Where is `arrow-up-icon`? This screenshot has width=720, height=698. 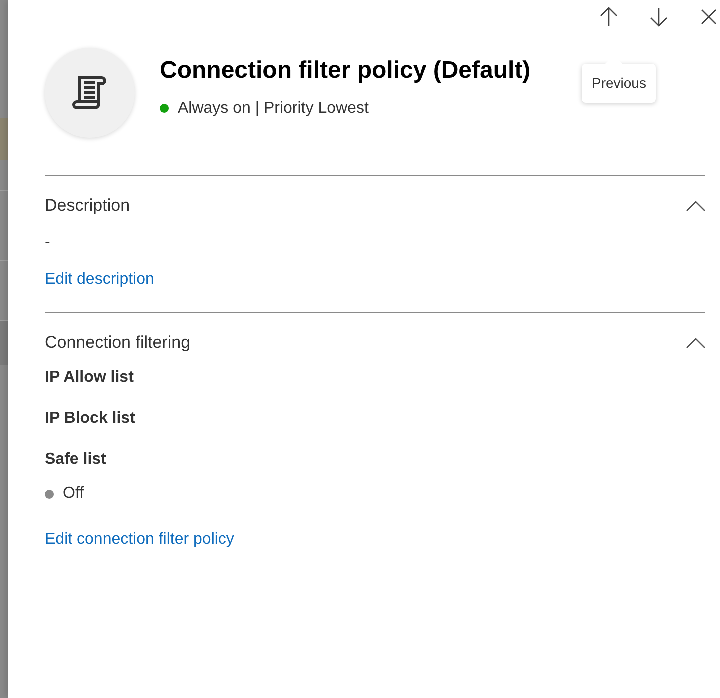 arrow-up-icon is located at coordinates (609, 17).